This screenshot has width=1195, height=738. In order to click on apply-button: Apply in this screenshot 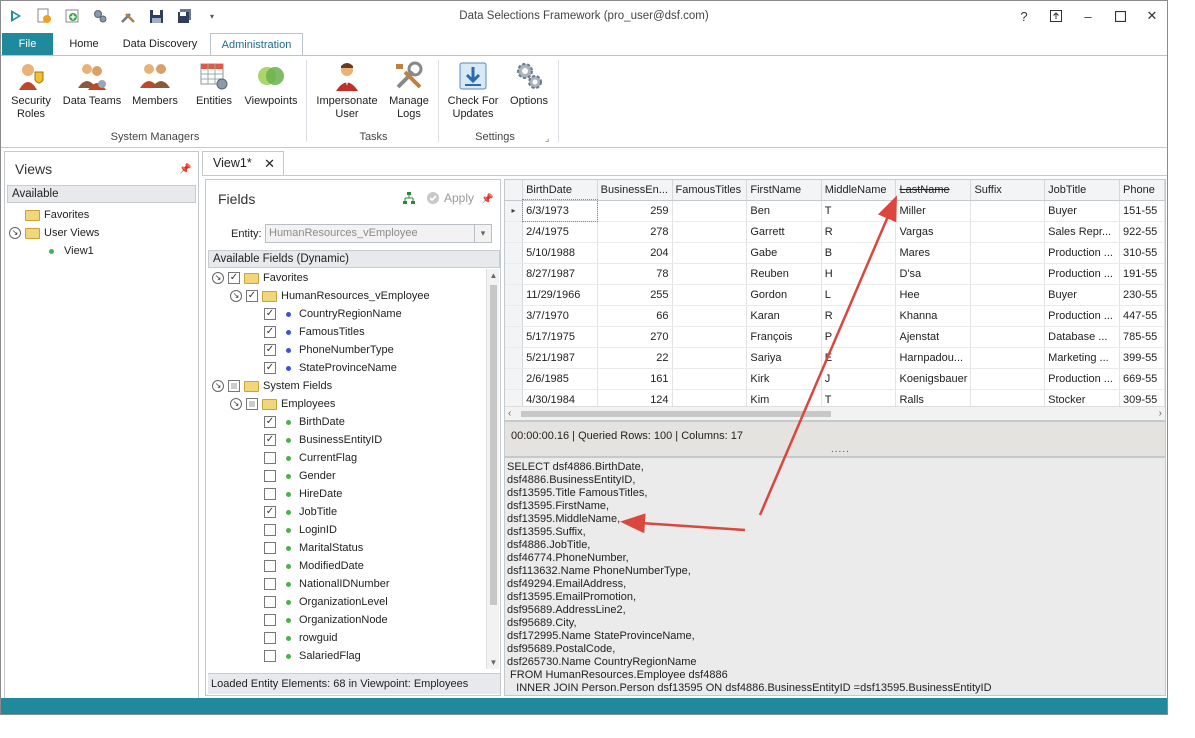, I will do `click(450, 198)`.